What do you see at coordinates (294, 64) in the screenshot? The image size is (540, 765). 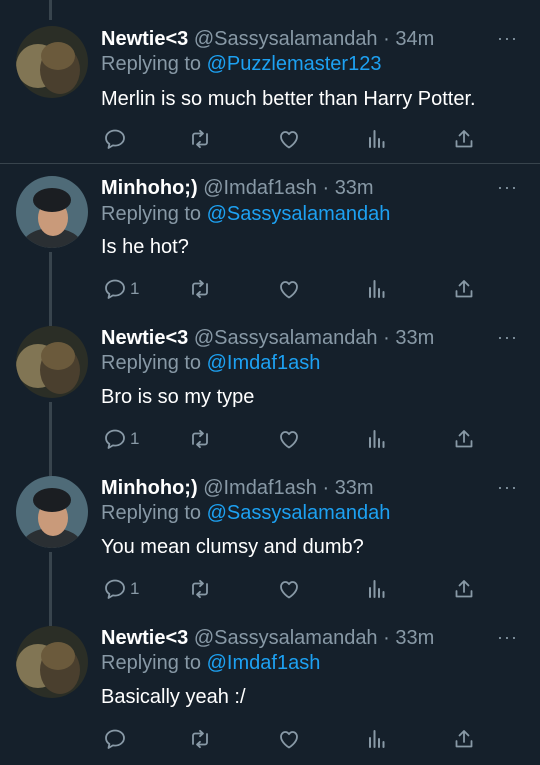 I see `replying-to-mention: @Puzzlemaster123` at bounding box center [294, 64].